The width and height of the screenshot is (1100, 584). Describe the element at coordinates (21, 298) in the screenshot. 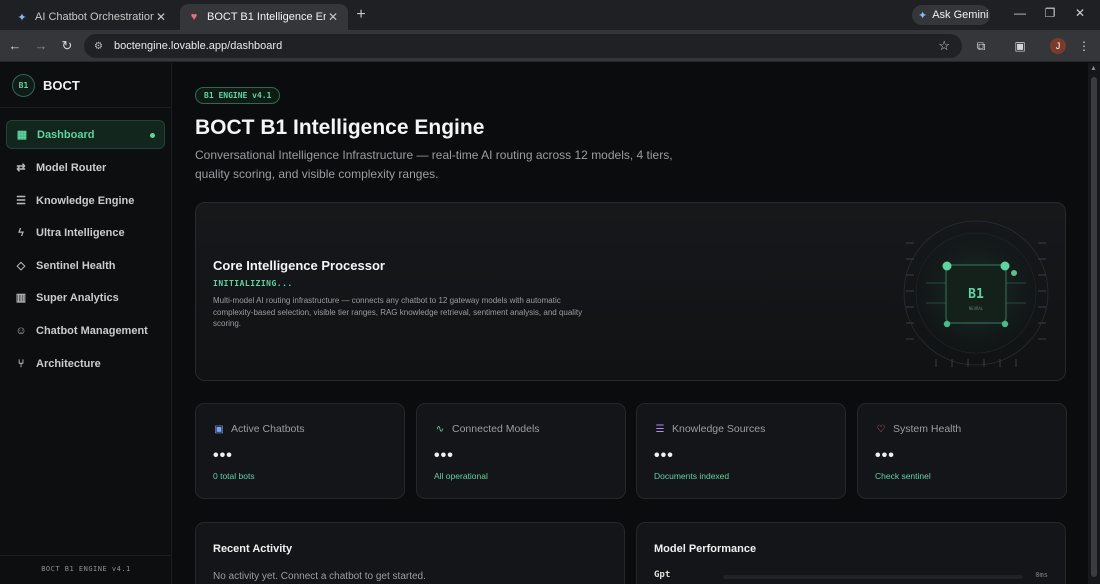

I see `bar-chart-icon: ▥` at that location.